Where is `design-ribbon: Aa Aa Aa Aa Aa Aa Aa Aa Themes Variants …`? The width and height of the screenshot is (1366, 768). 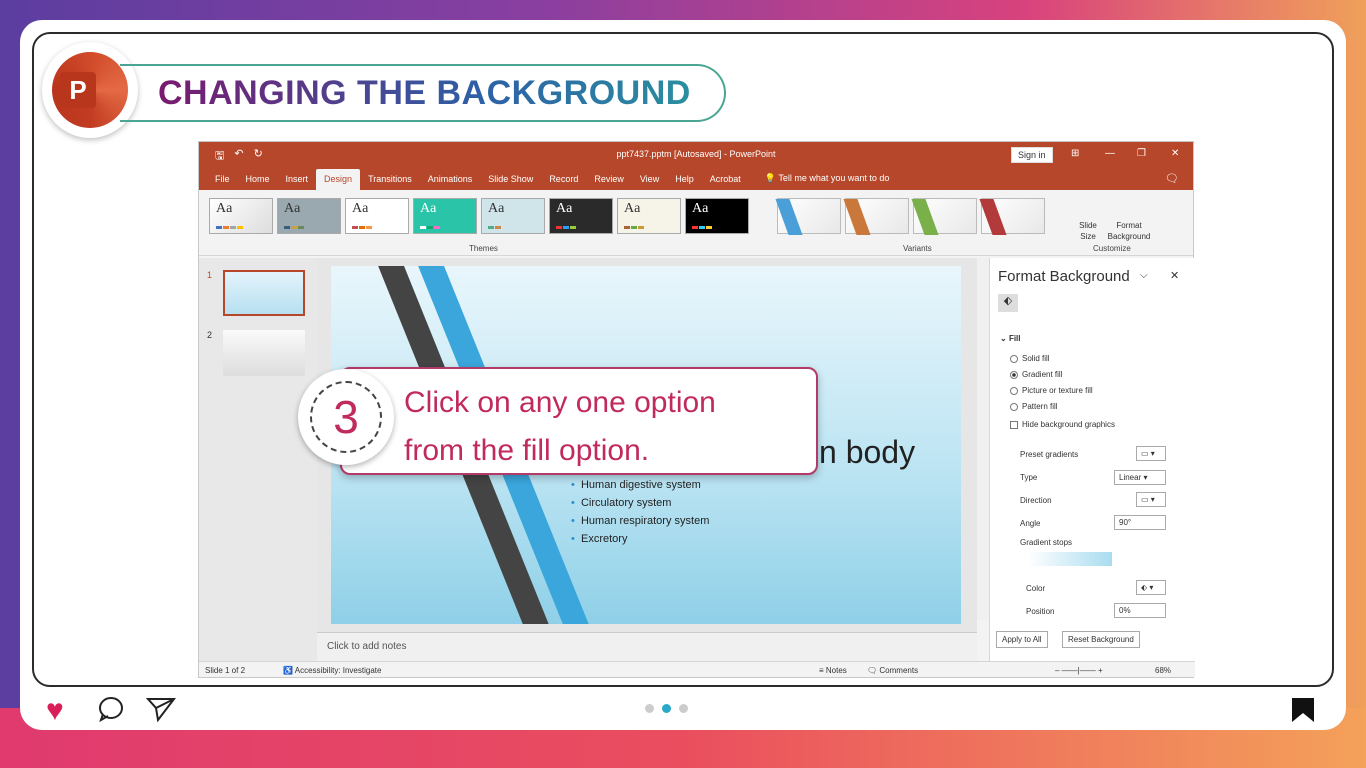 design-ribbon: Aa Aa Aa Aa Aa Aa Aa Aa Themes Variants … is located at coordinates (696, 223).